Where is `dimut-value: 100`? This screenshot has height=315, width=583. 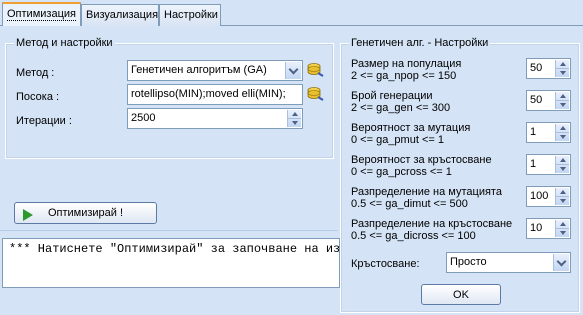
dimut-value: 100 is located at coordinates (539, 196).